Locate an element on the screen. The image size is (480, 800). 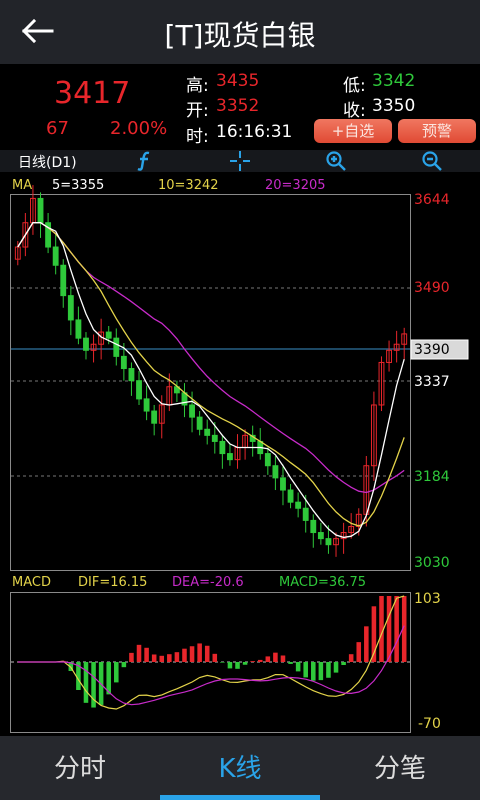
macd-dea-value: DEA=-20.6 is located at coordinates (208, 582).